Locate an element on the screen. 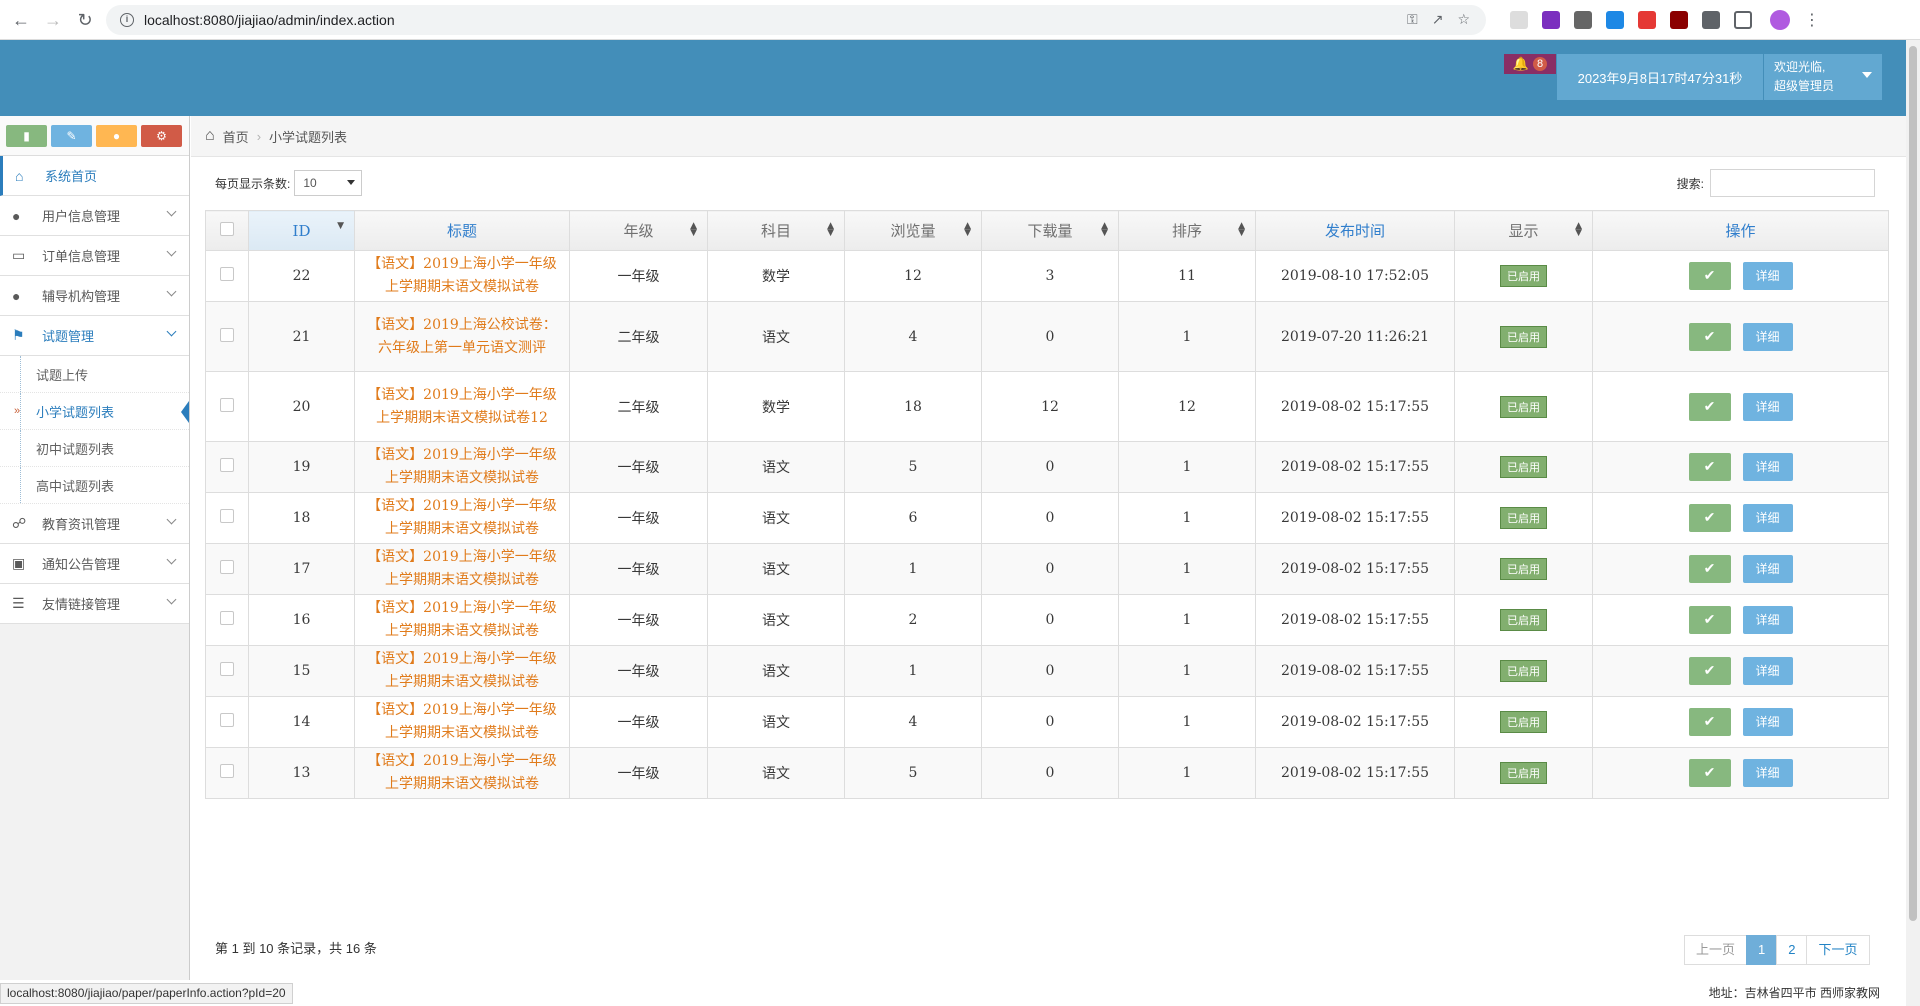  column-header-id: ID ▼ is located at coordinates (301, 230).